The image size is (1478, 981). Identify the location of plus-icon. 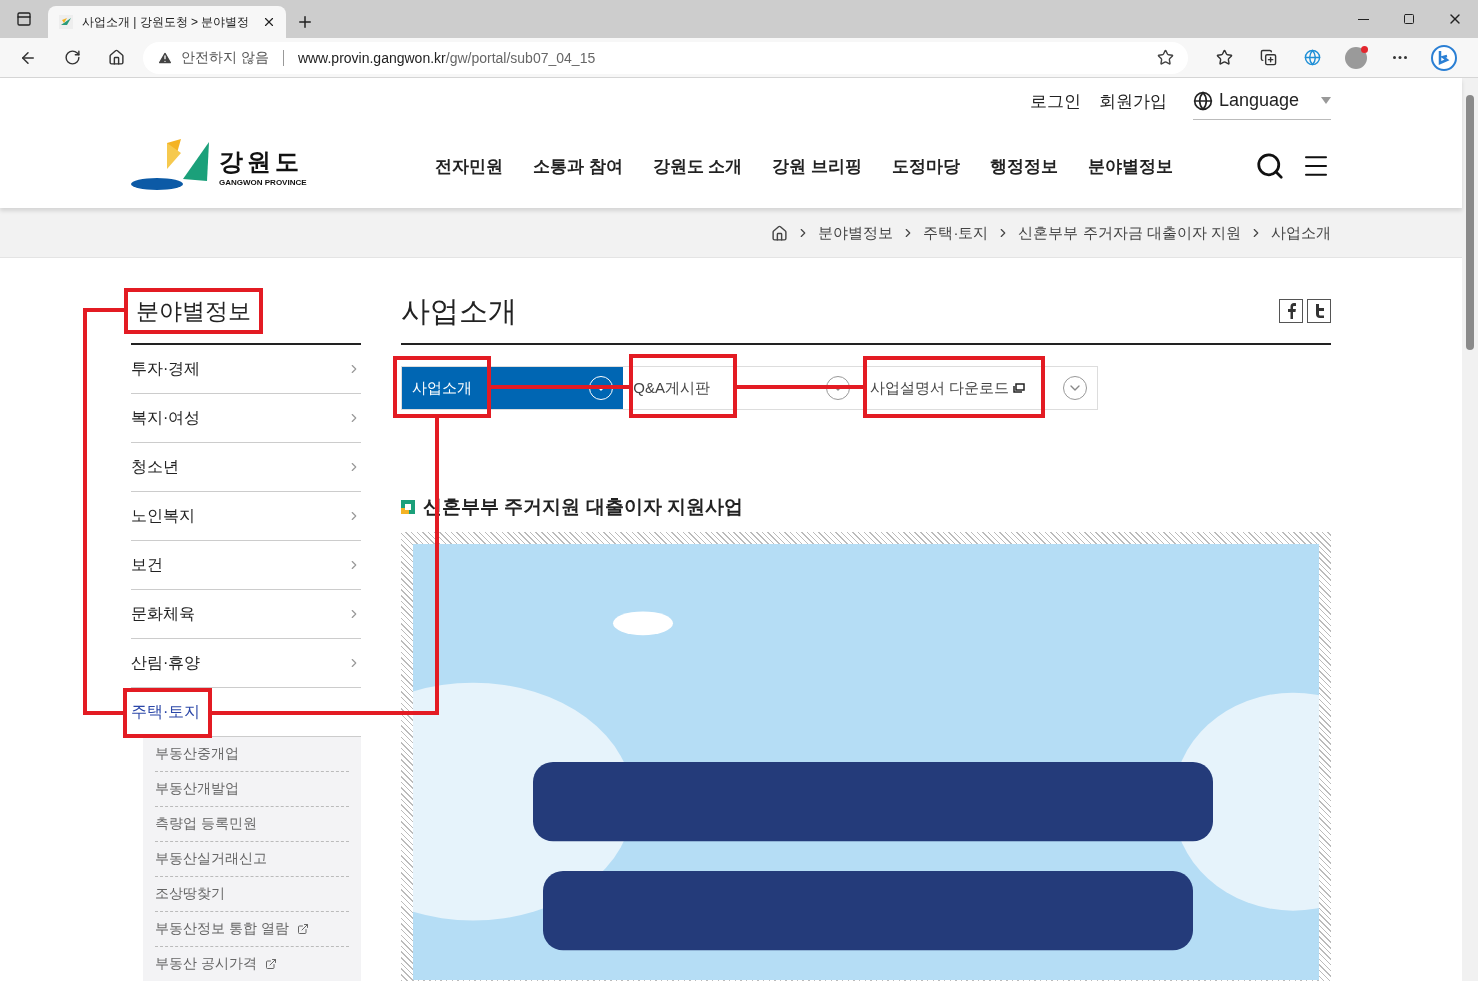
(305, 22).